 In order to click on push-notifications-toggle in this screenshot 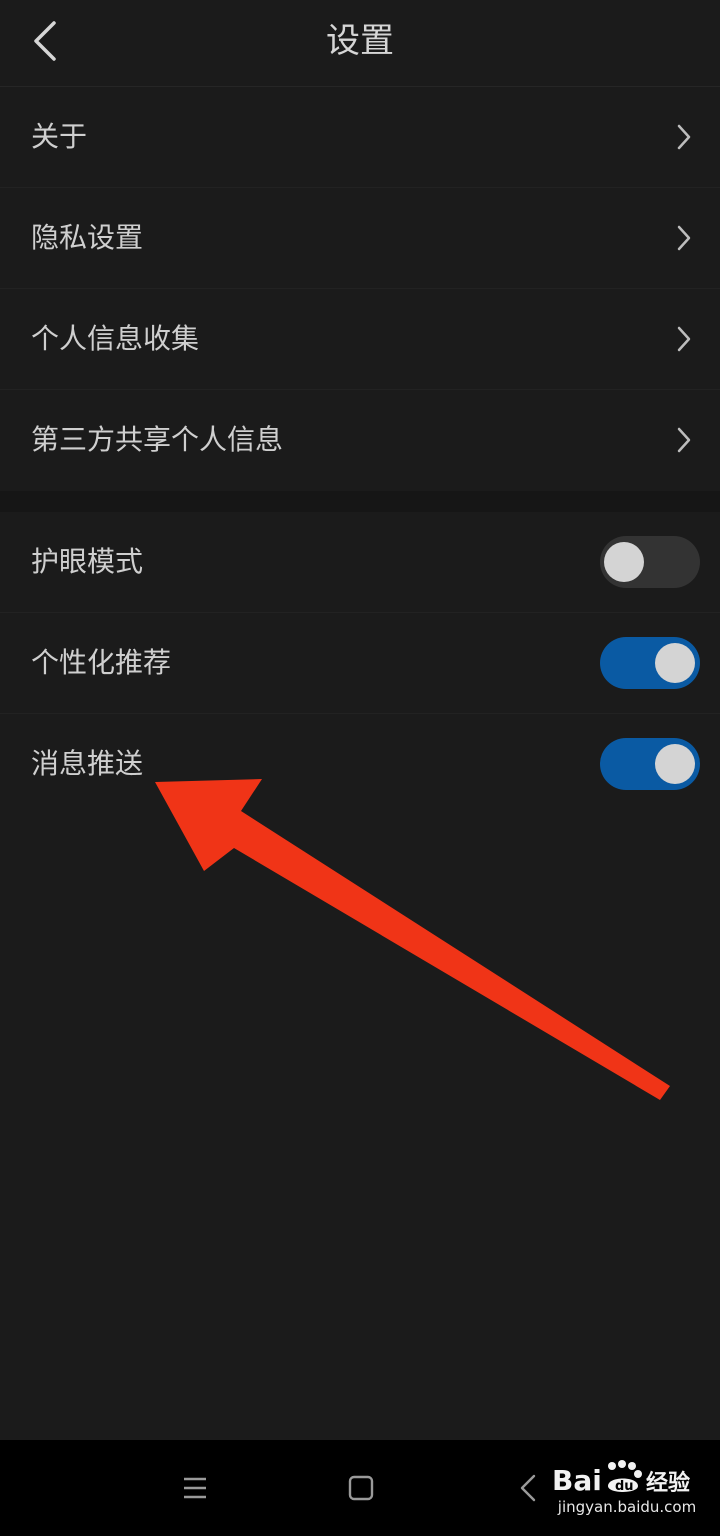, I will do `click(650, 764)`.